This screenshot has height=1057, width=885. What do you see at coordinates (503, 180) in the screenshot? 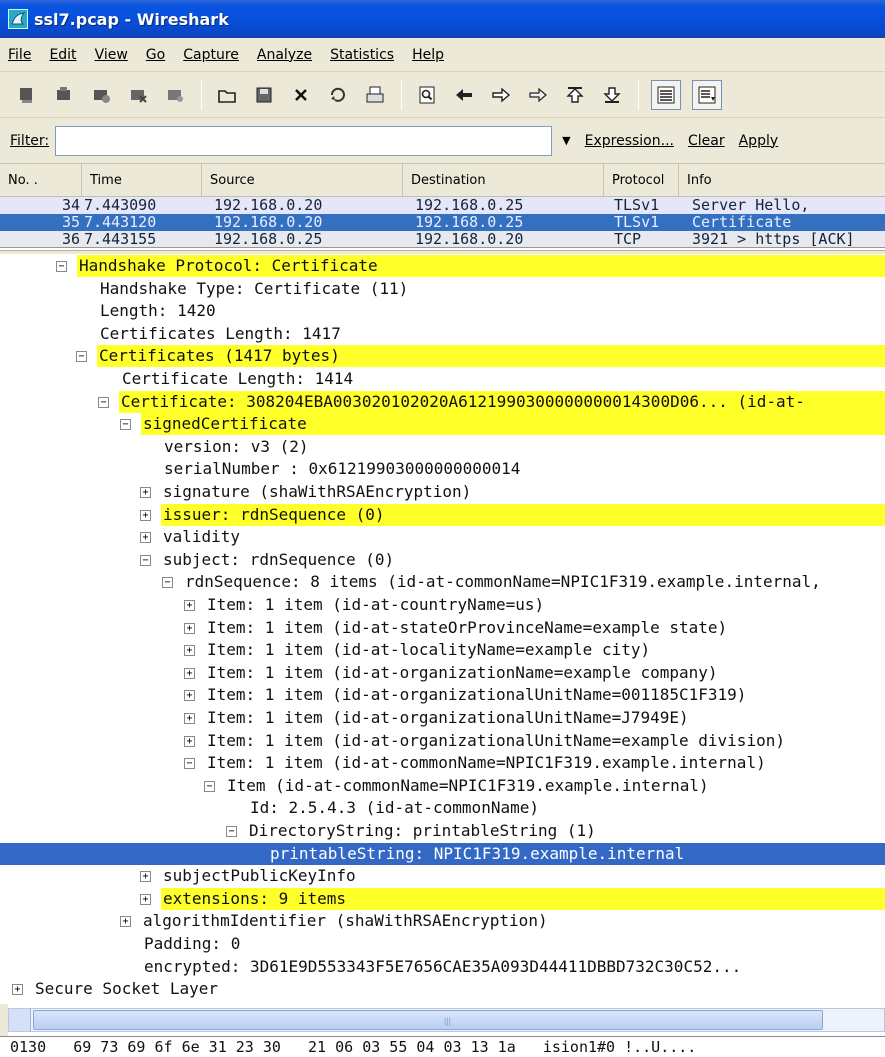
I see `column-header-destination: Destination` at bounding box center [503, 180].